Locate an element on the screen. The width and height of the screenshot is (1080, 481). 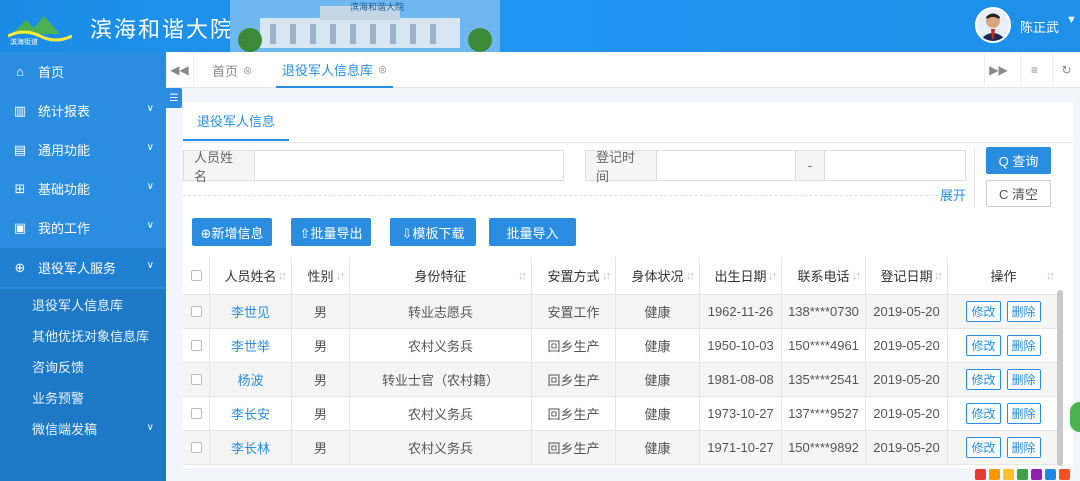
column-header: 安置方式 ↓↑ is located at coordinates (574, 275).